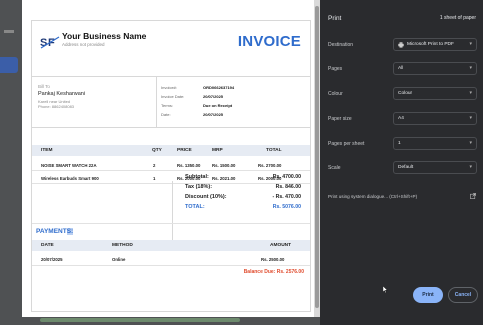  What do you see at coordinates (340, 119) in the screenshot?
I see `paper-size-label: Paper size` at bounding box center [340, 119].